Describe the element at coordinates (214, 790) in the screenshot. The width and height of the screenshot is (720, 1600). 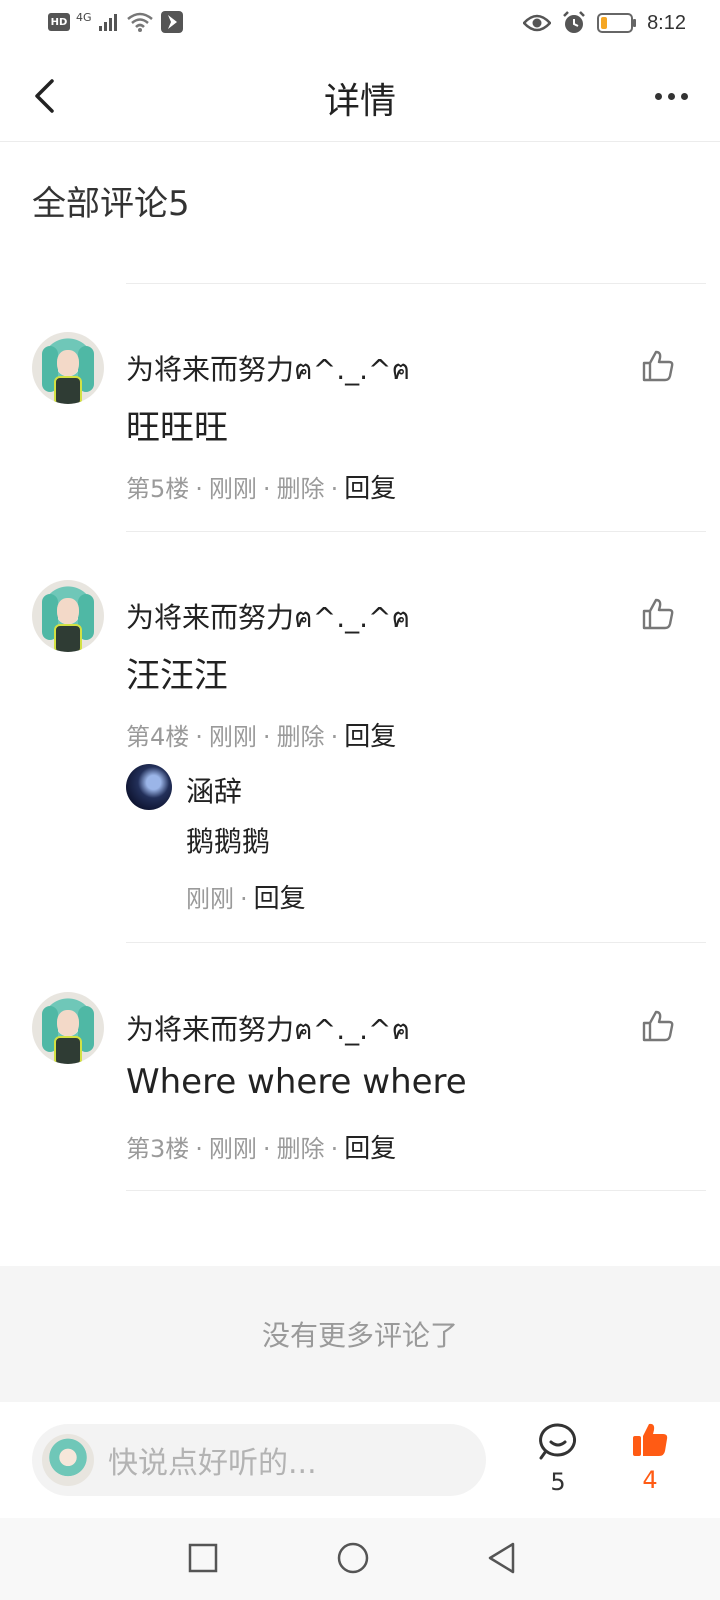
I see `reply-username: 涵辞` at that location.